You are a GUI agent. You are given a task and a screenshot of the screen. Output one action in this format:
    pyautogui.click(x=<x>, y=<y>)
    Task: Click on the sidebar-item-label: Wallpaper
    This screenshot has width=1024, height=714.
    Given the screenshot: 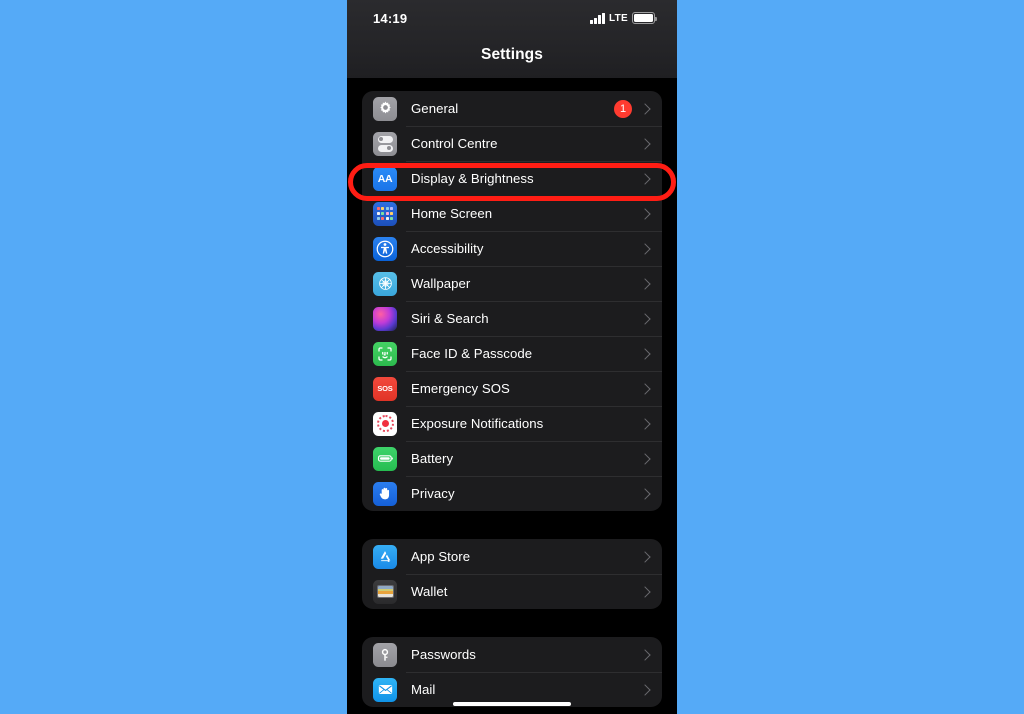 What is the action you would take?
    pyautogui.click(x=441, y=283)
    